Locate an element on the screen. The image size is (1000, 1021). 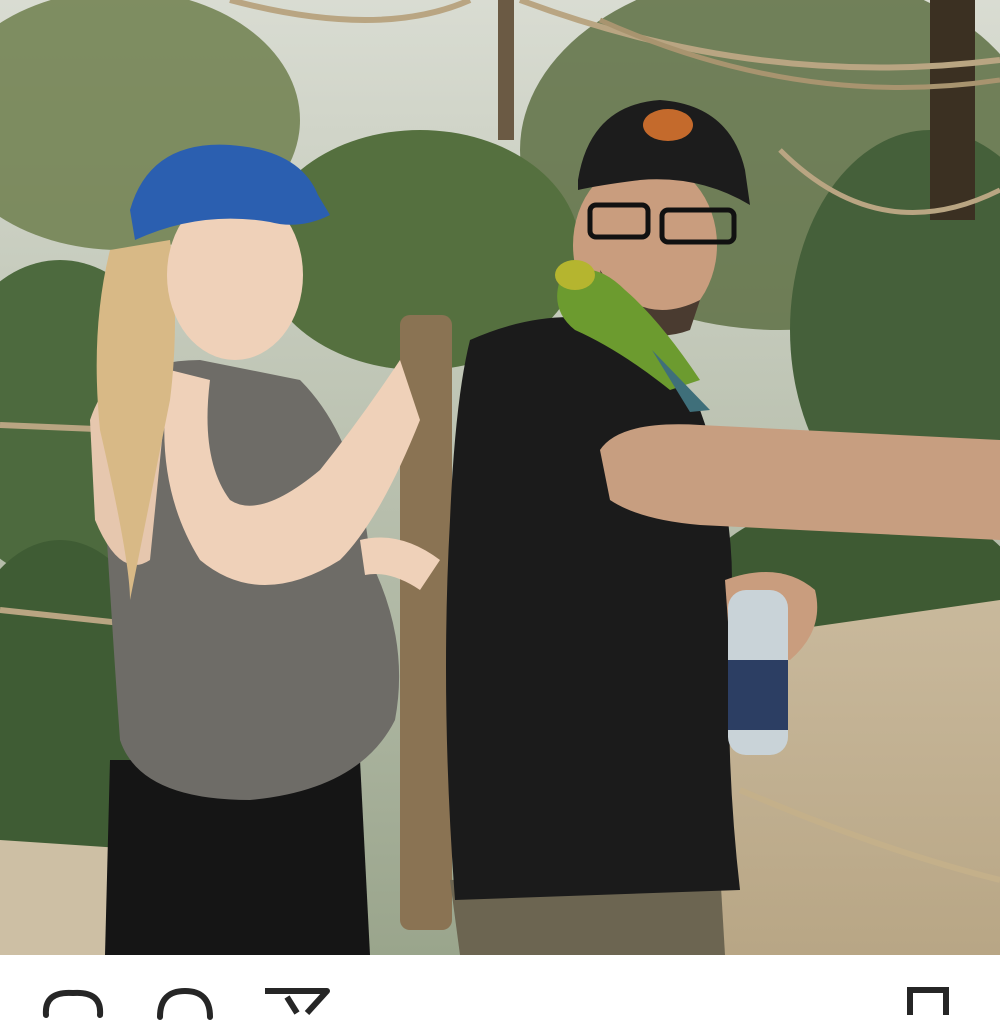
post-action-bar is located at coordinates (500, 987).